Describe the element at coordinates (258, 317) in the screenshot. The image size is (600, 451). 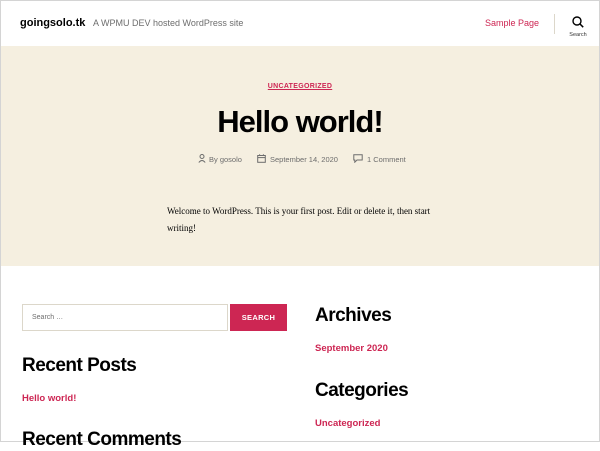
I see `search-submit-button: SEARCH` at that location.